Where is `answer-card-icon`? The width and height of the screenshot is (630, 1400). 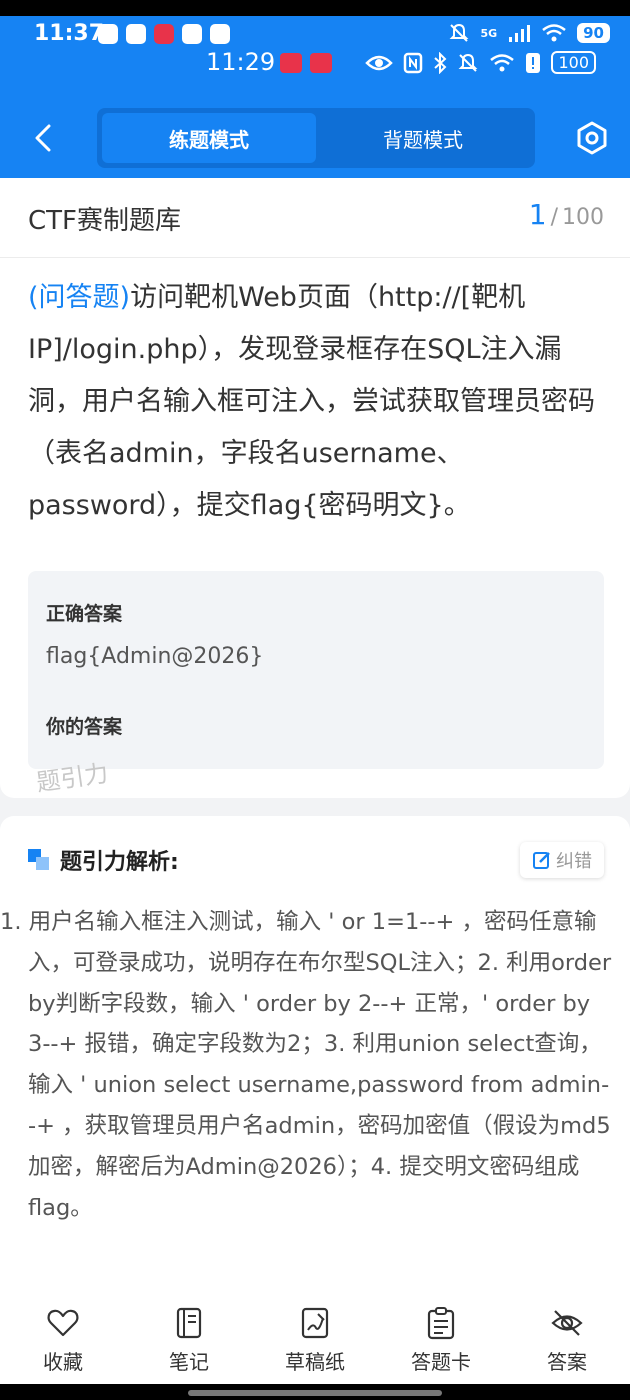
answer-card-icon is located at coordinates (441, 1322).